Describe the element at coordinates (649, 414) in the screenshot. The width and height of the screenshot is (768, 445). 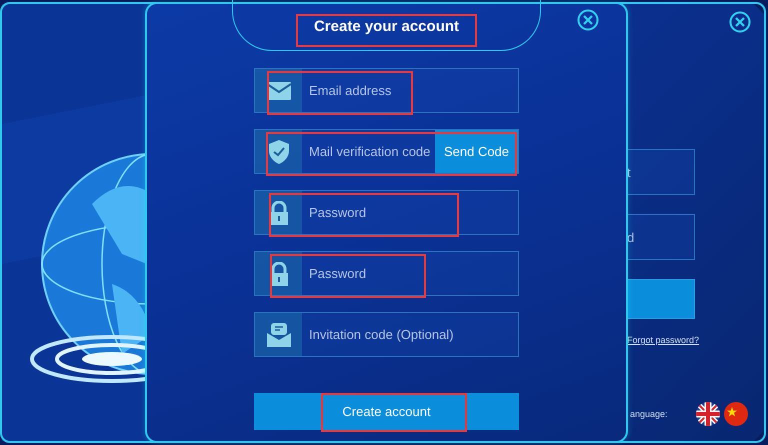
I see `language-label: anguage:` at that location.